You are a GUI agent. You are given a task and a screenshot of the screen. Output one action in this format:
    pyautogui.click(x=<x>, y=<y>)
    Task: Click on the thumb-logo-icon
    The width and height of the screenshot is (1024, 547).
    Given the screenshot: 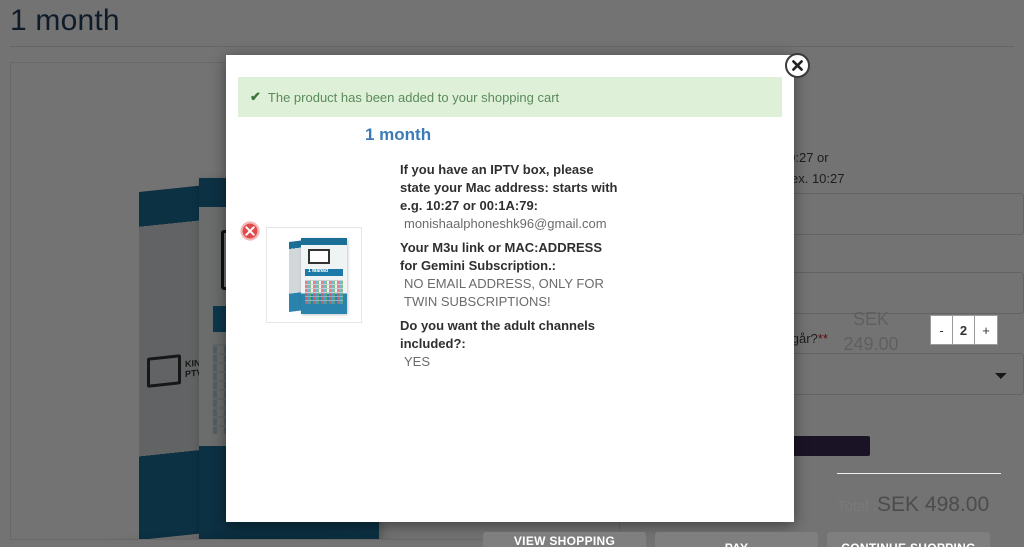 What is the action you would take?
    pyautogui.click(x=319, y=256)
    